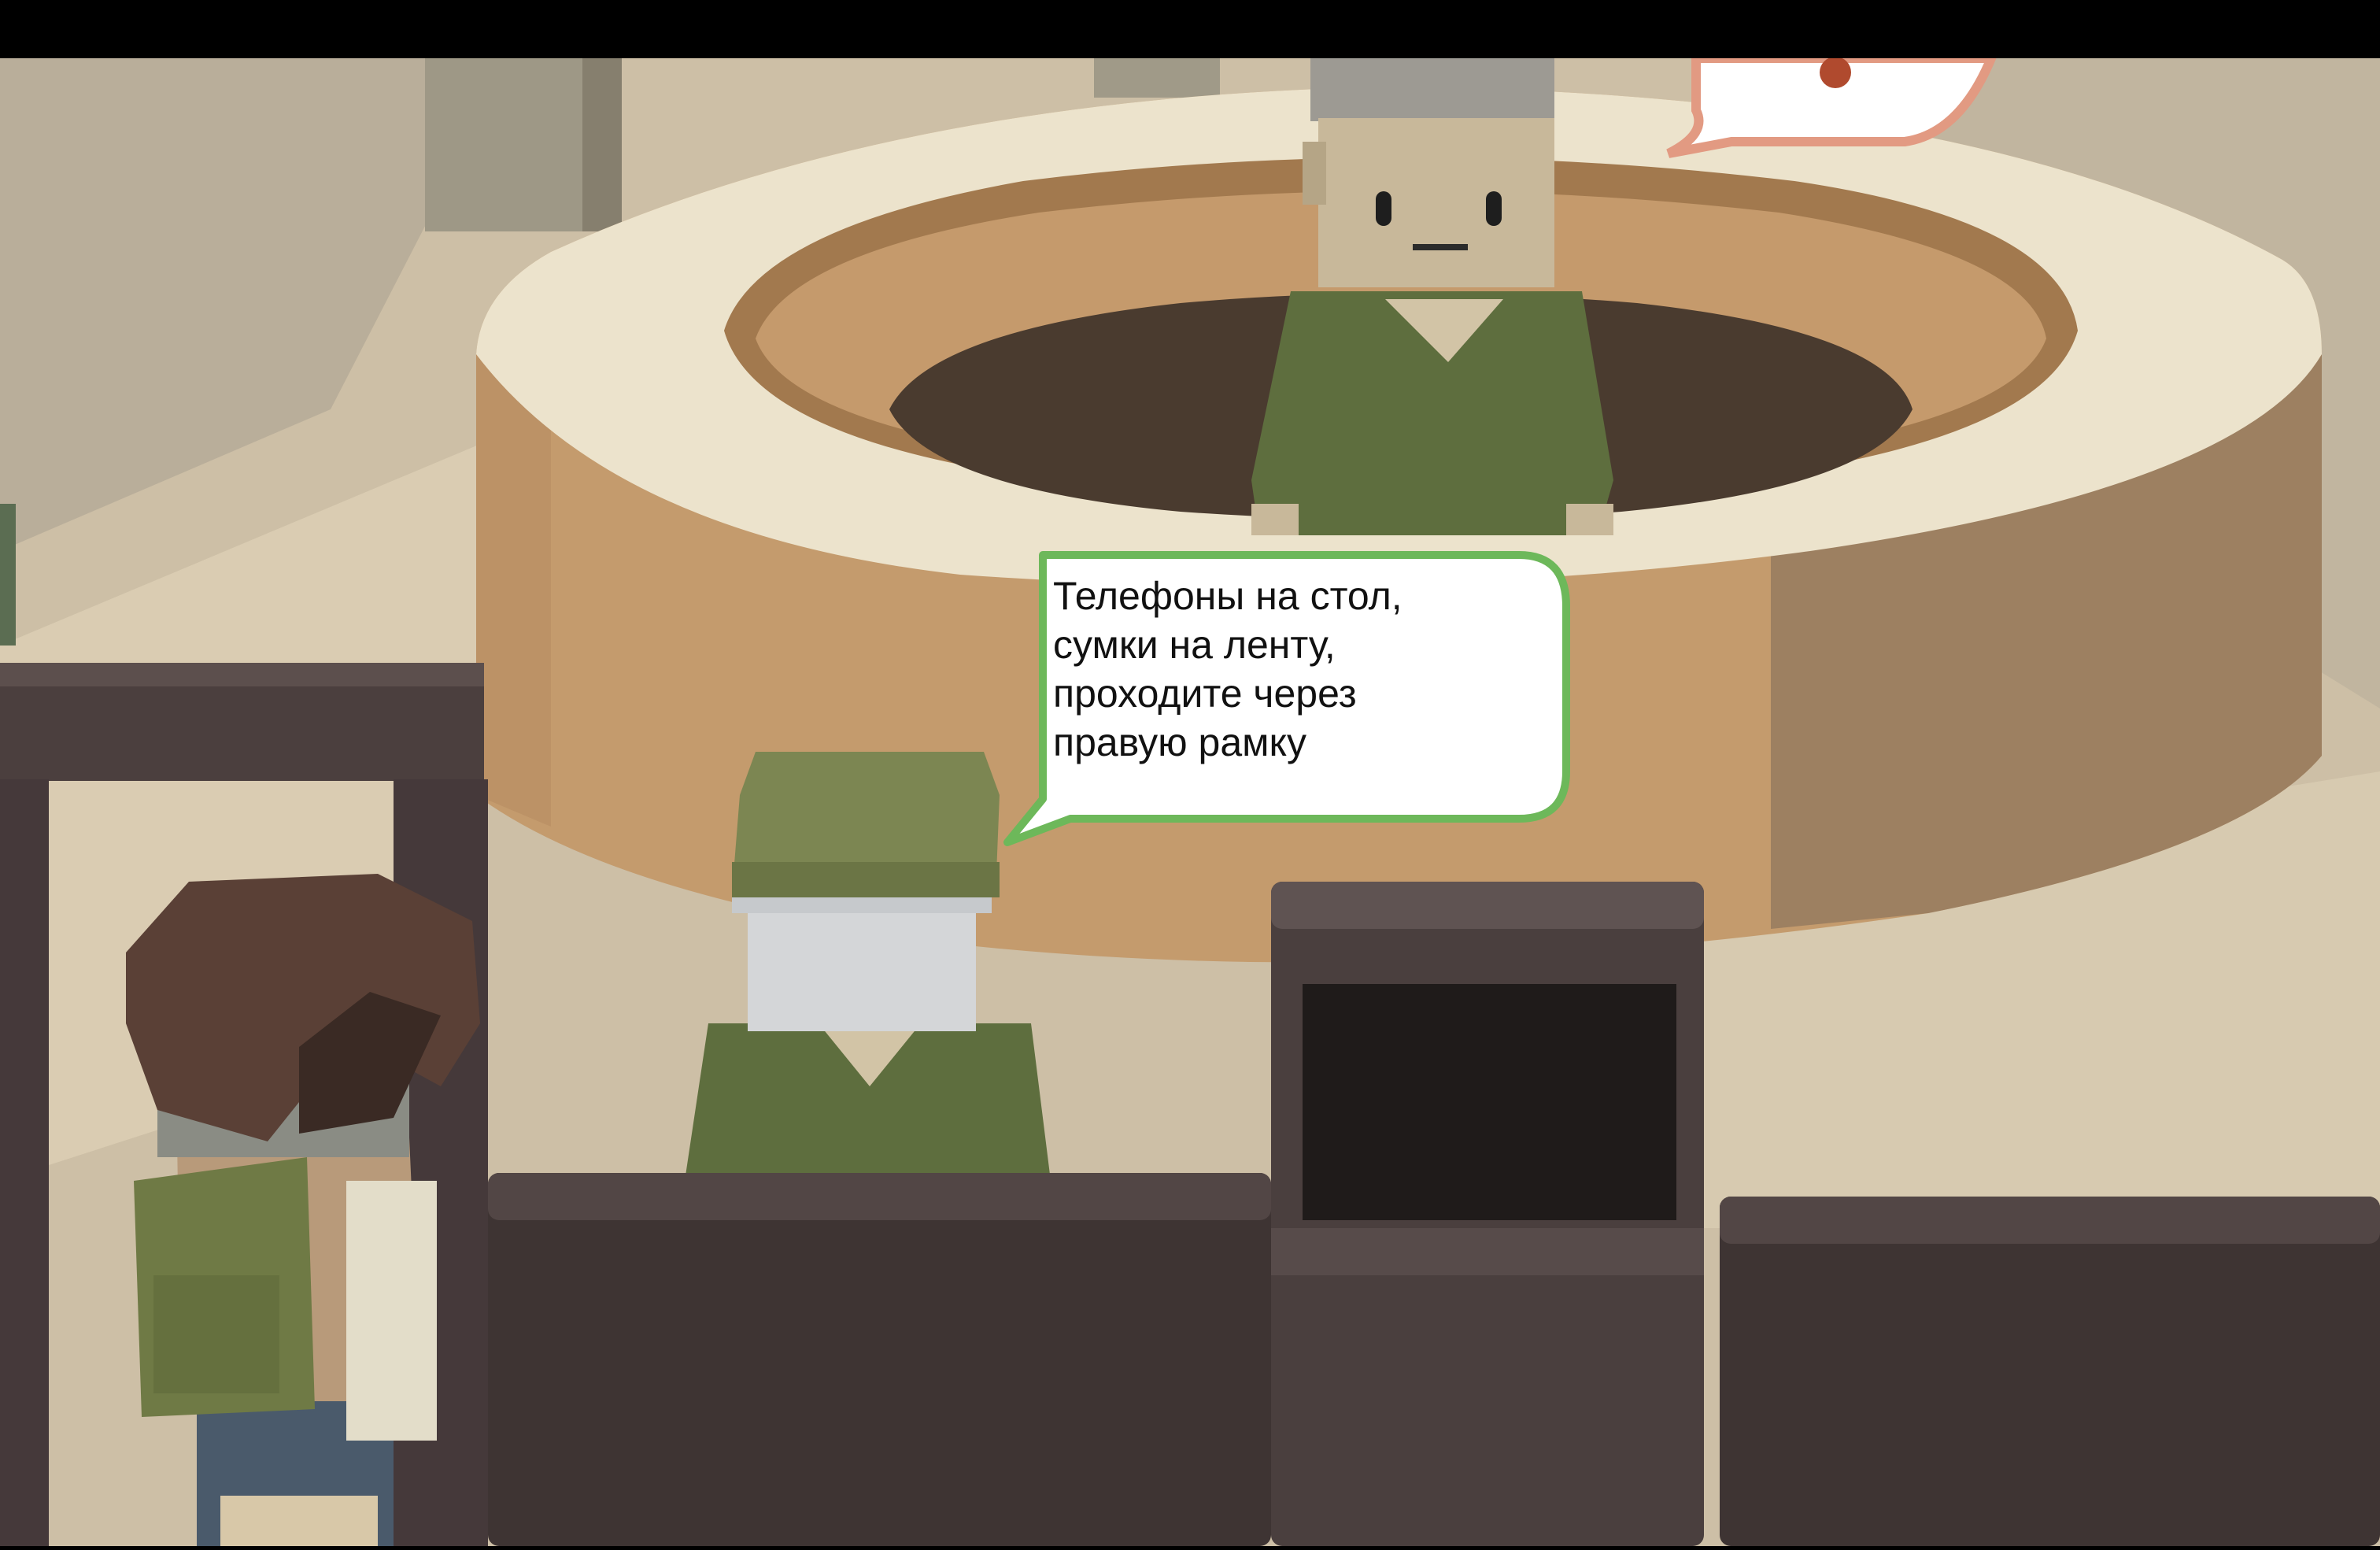  What do you see at coordinates (1835, 72) in the screenshot?
I see `partial-bubble-dot` at bounding box center [1835, 72].